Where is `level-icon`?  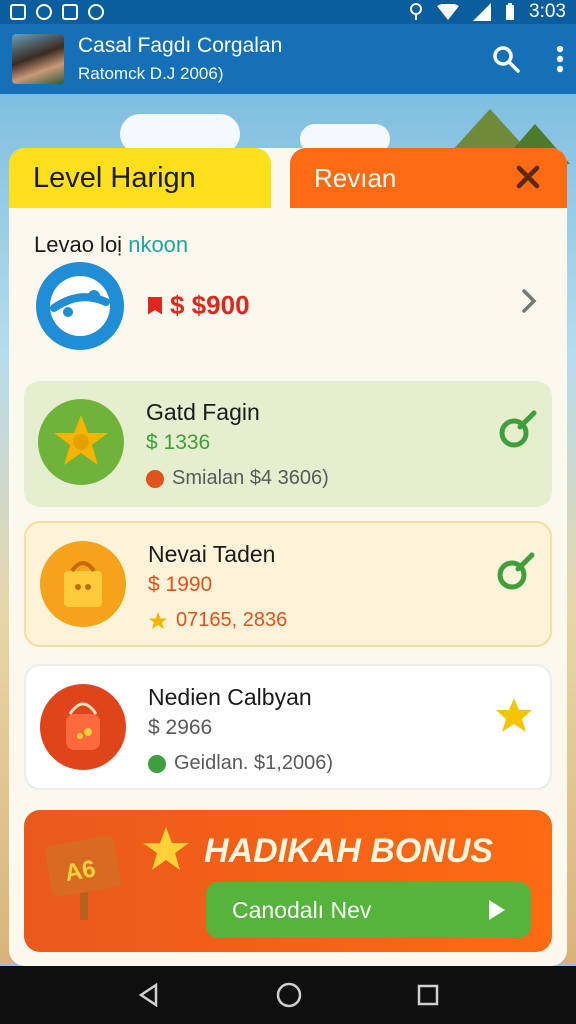 level-icon is located at coordinates (80, 306).